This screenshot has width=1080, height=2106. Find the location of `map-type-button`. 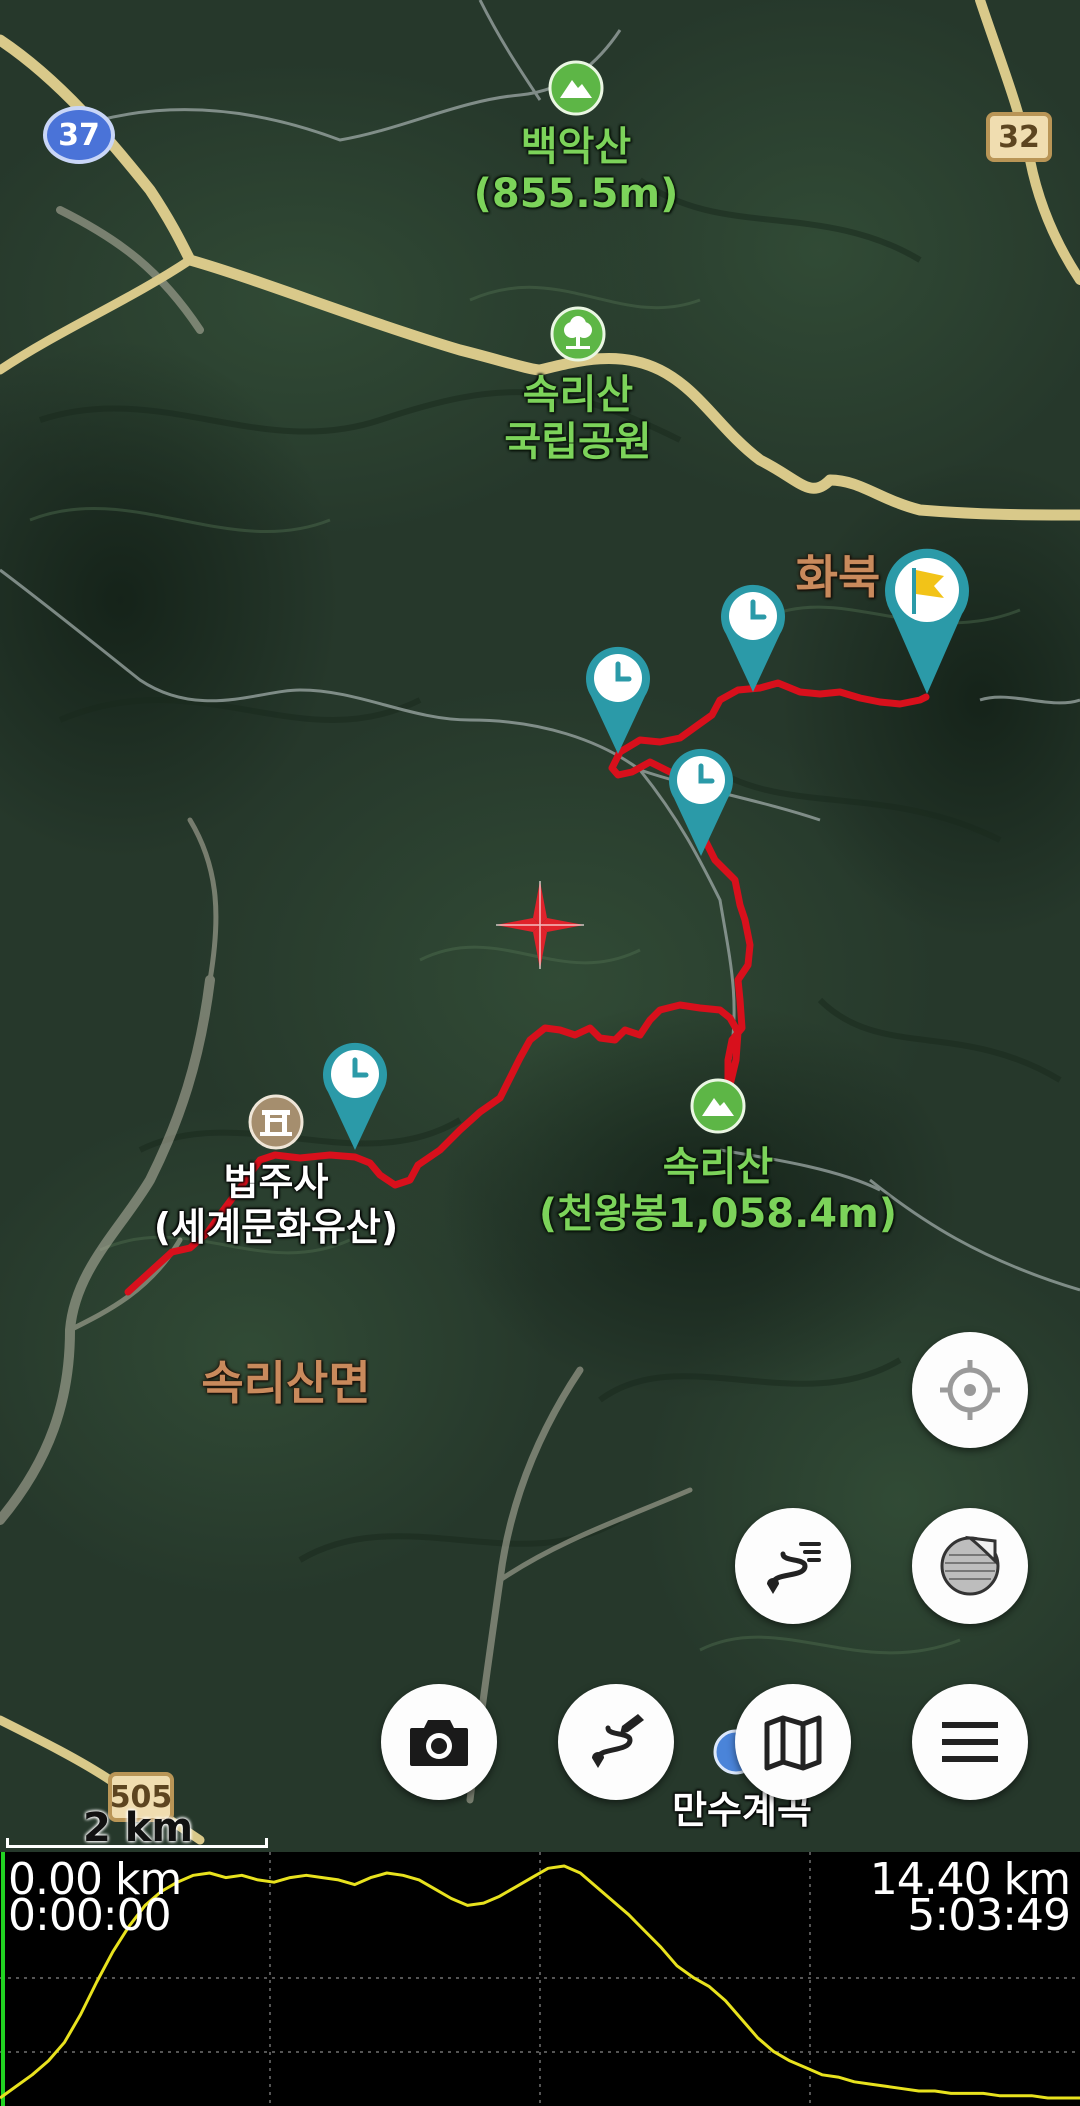

map-type-button is located at coordinates (793, 1742).